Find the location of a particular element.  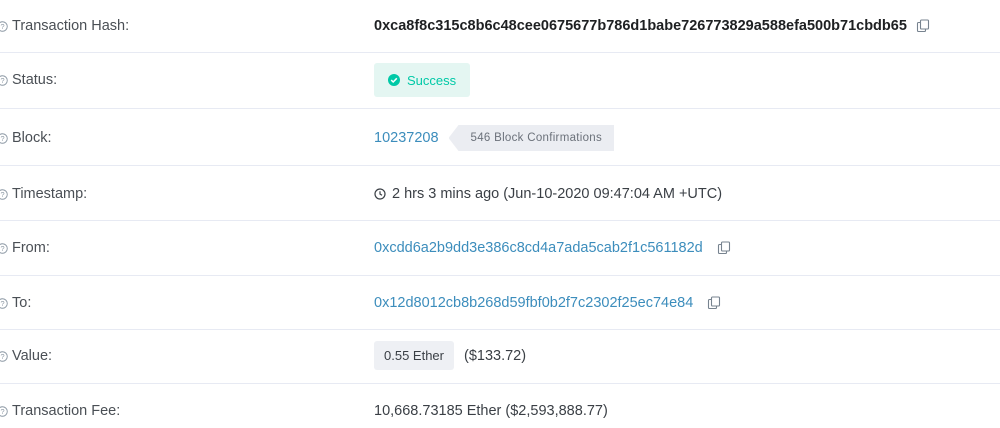

ether-amount-badge: 0.55 Ether is located at coordinates (414, 355).